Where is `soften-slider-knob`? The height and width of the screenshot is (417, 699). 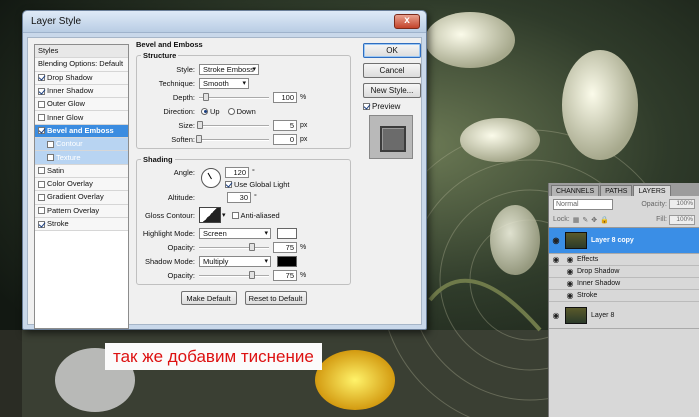
soften-slider-knob is located at coordinates (199, 139).